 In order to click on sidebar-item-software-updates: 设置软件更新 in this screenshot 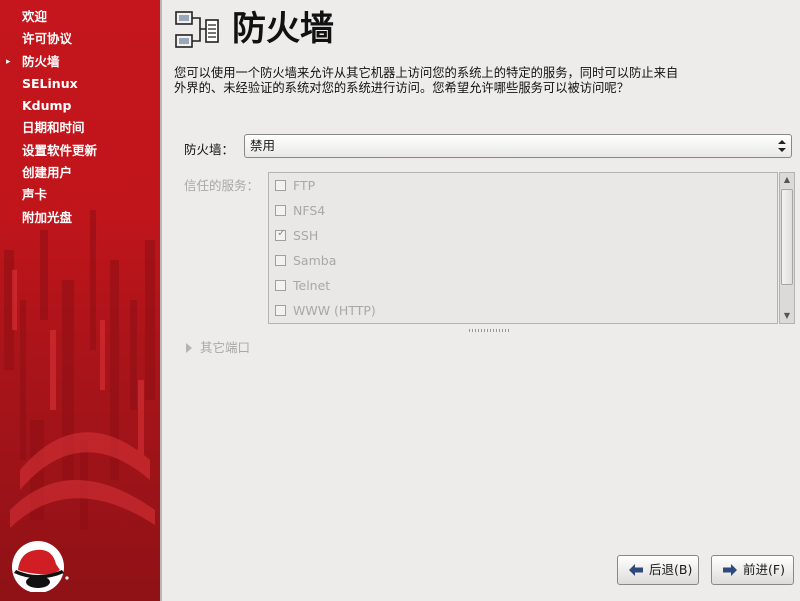, I will do `click(80, 151)`.